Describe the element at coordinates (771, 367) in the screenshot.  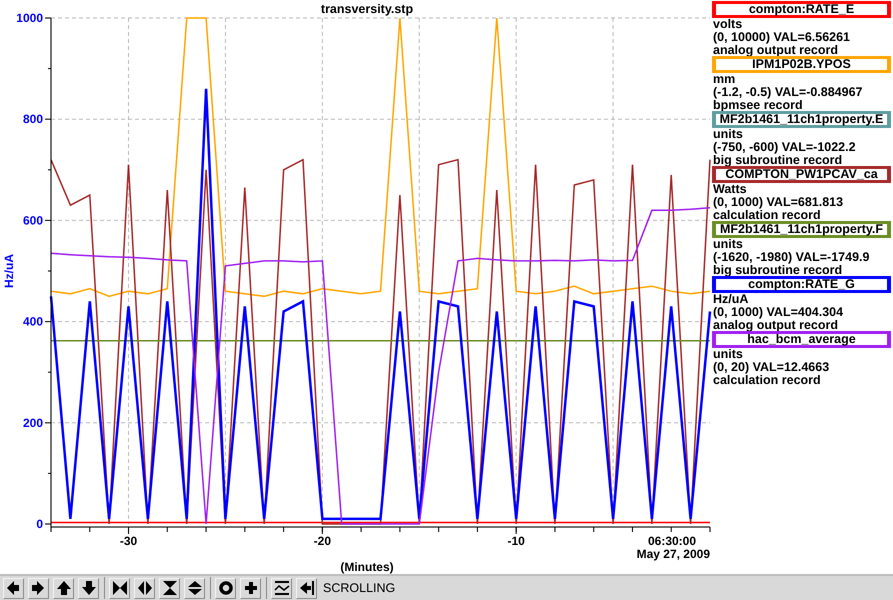
I see `range-value-label: (0, 20) VAL=12.4663` at that location.